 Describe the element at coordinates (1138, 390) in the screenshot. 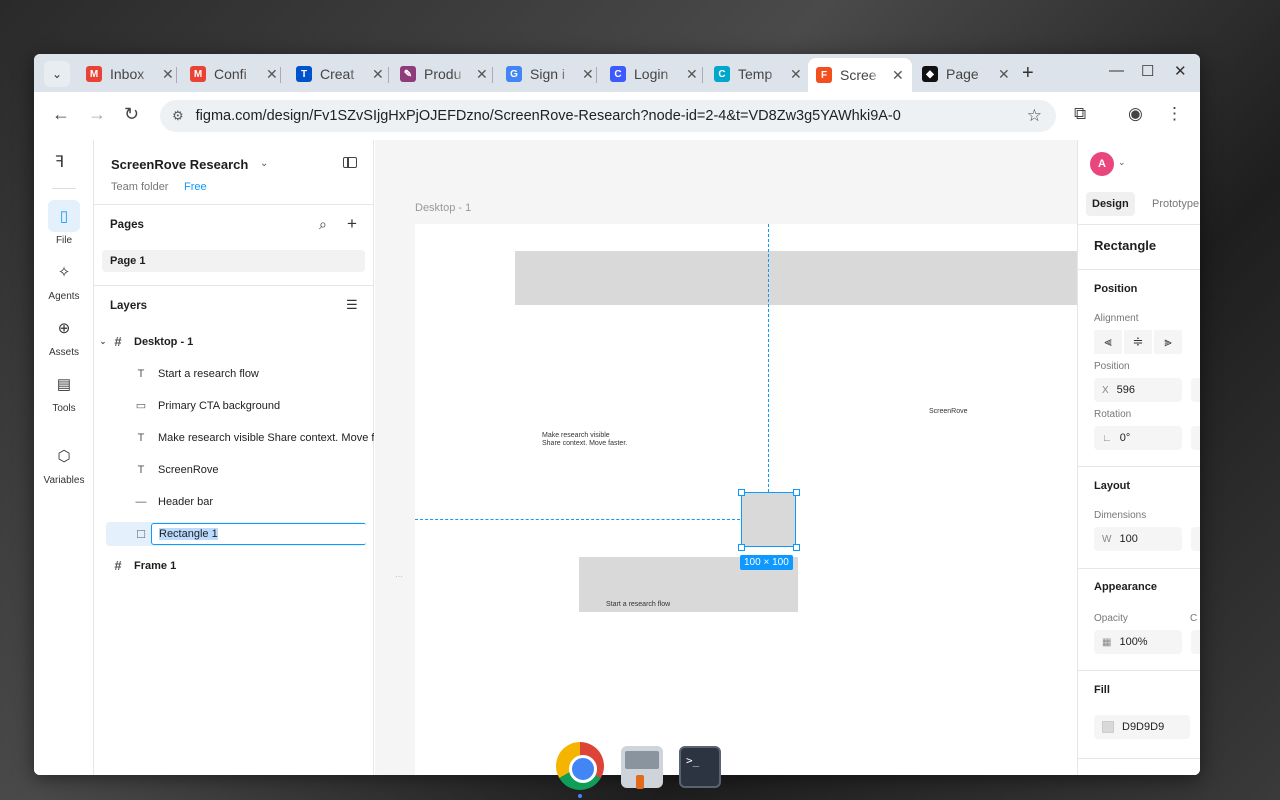

I see `x-position-field: X 596` at that location.